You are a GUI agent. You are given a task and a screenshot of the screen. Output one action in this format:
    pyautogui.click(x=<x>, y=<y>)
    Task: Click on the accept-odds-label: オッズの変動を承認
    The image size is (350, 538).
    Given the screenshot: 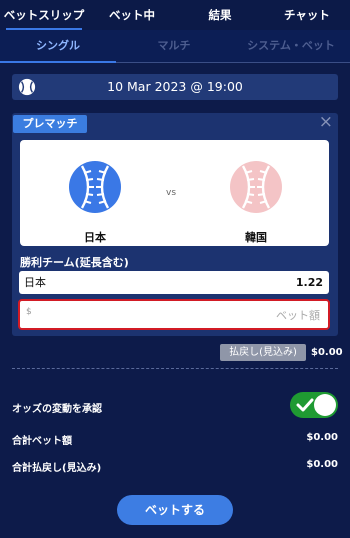 What is the action you would take?
    pyautogui.click(x=57, y=409)
    